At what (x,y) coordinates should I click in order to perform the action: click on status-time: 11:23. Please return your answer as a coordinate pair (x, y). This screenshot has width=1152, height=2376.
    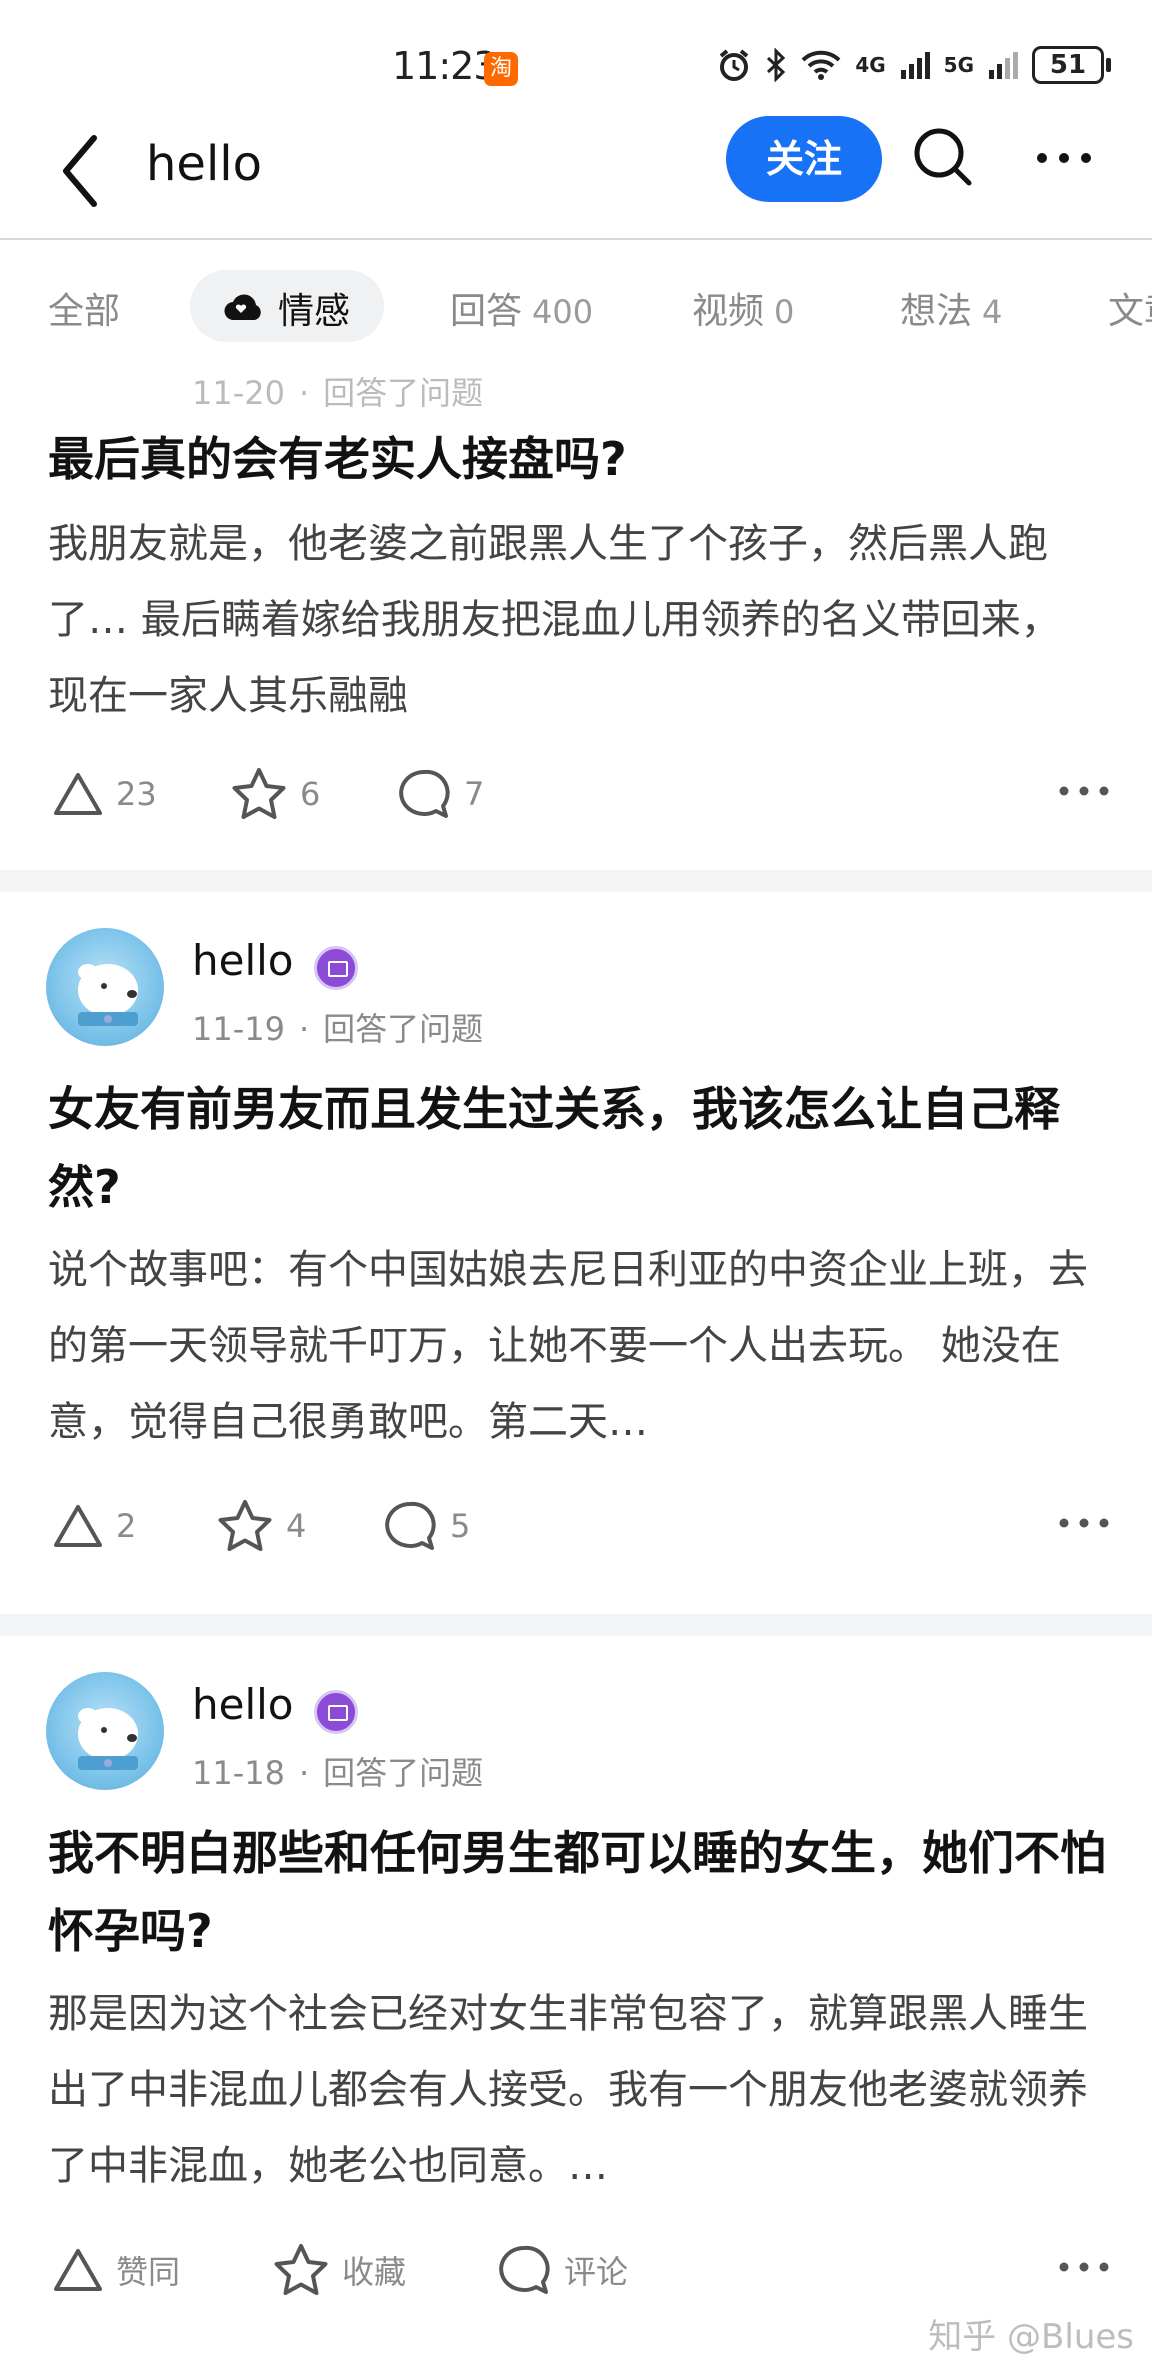
    Looking at the image, I should click on (445, 66).